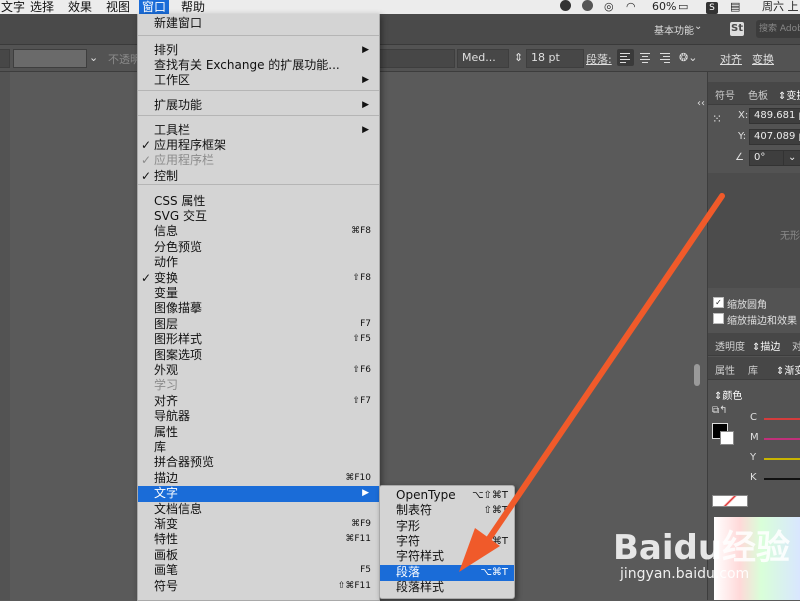 This screenshot has width=800, height=601. What do you see at coordinates (447, 527) in the screenshot?
I see `type-submenu-item: 字形` at bounding box center [447, 527].